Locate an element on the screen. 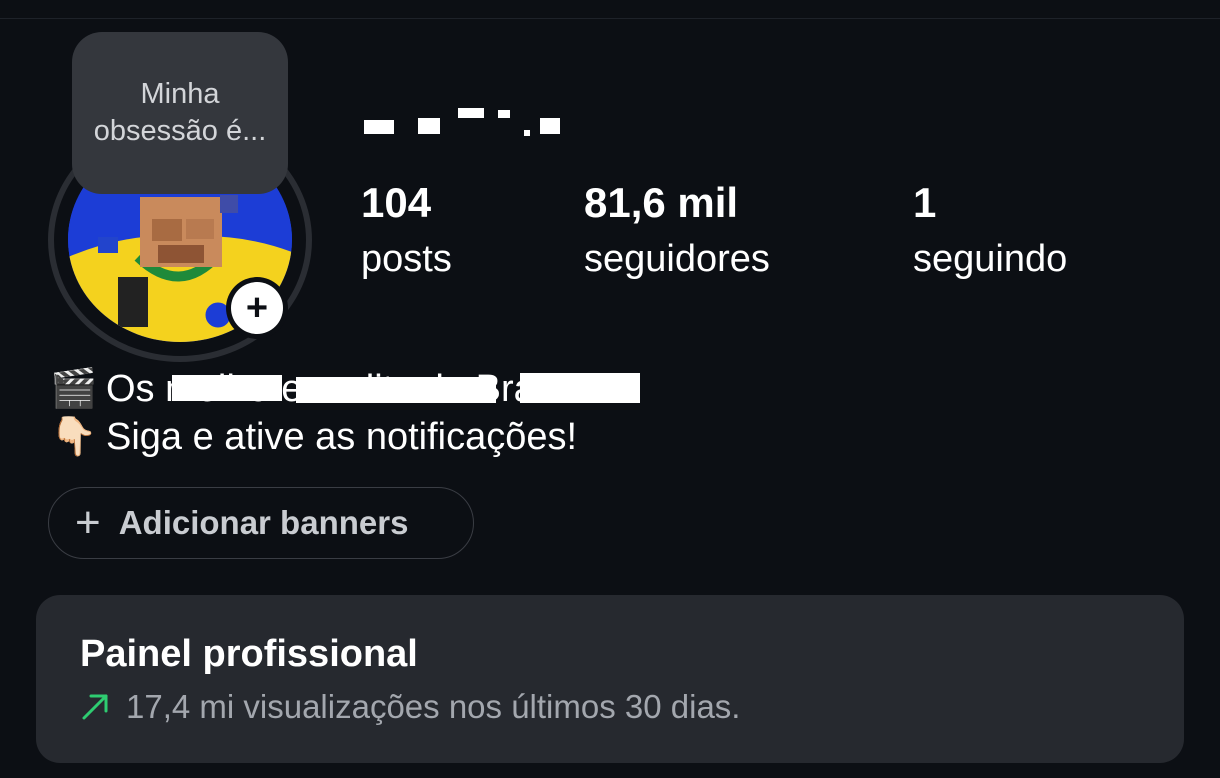 The image size is (1220, 778). bio-line-1: 🎬Os melhores edits do Brasil is located at coordinates (390, 389).